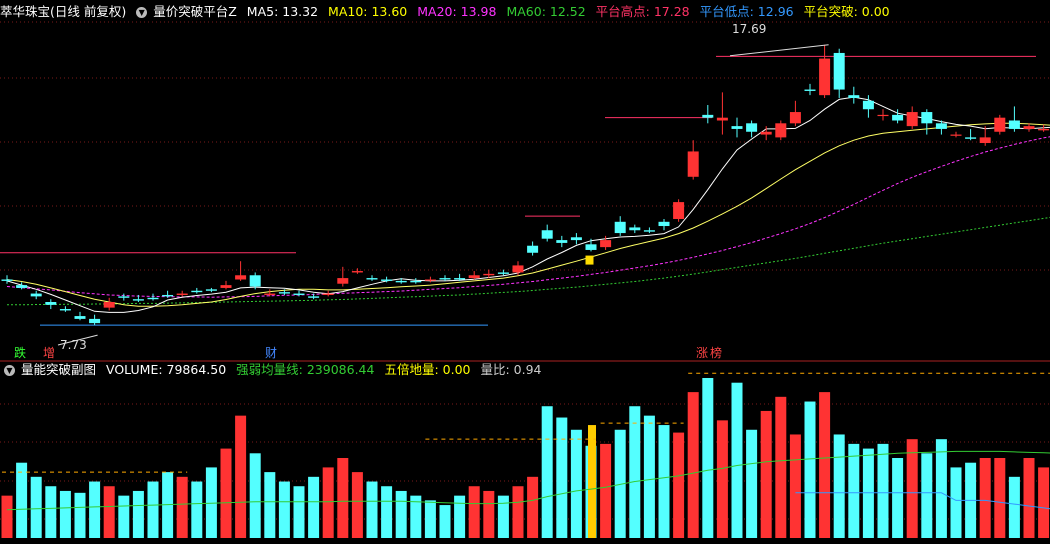  What do you see at coordinates (282, 11) in the screenshot?
I see `ma5-label: MA5: 13.32` at bounding box center [282, 11].